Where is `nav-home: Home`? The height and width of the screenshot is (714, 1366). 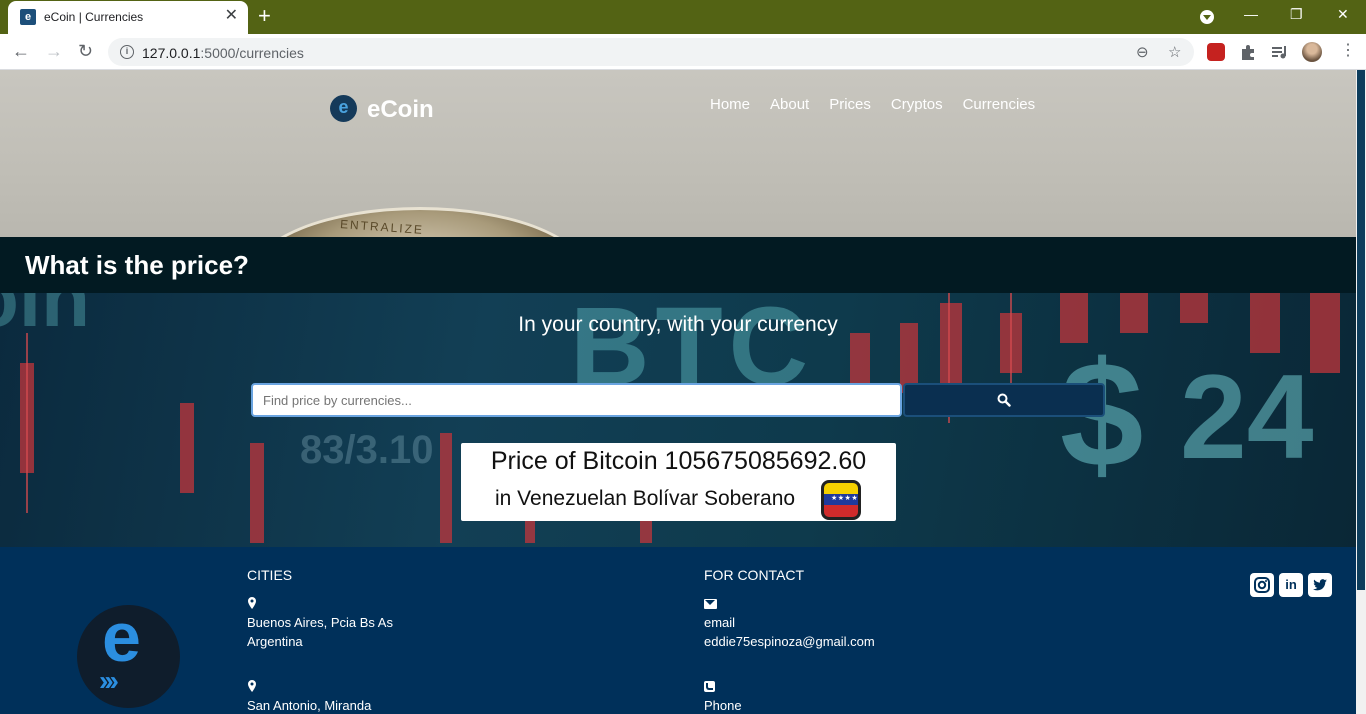 nav-home: Home is located at coordinates (730, 104).